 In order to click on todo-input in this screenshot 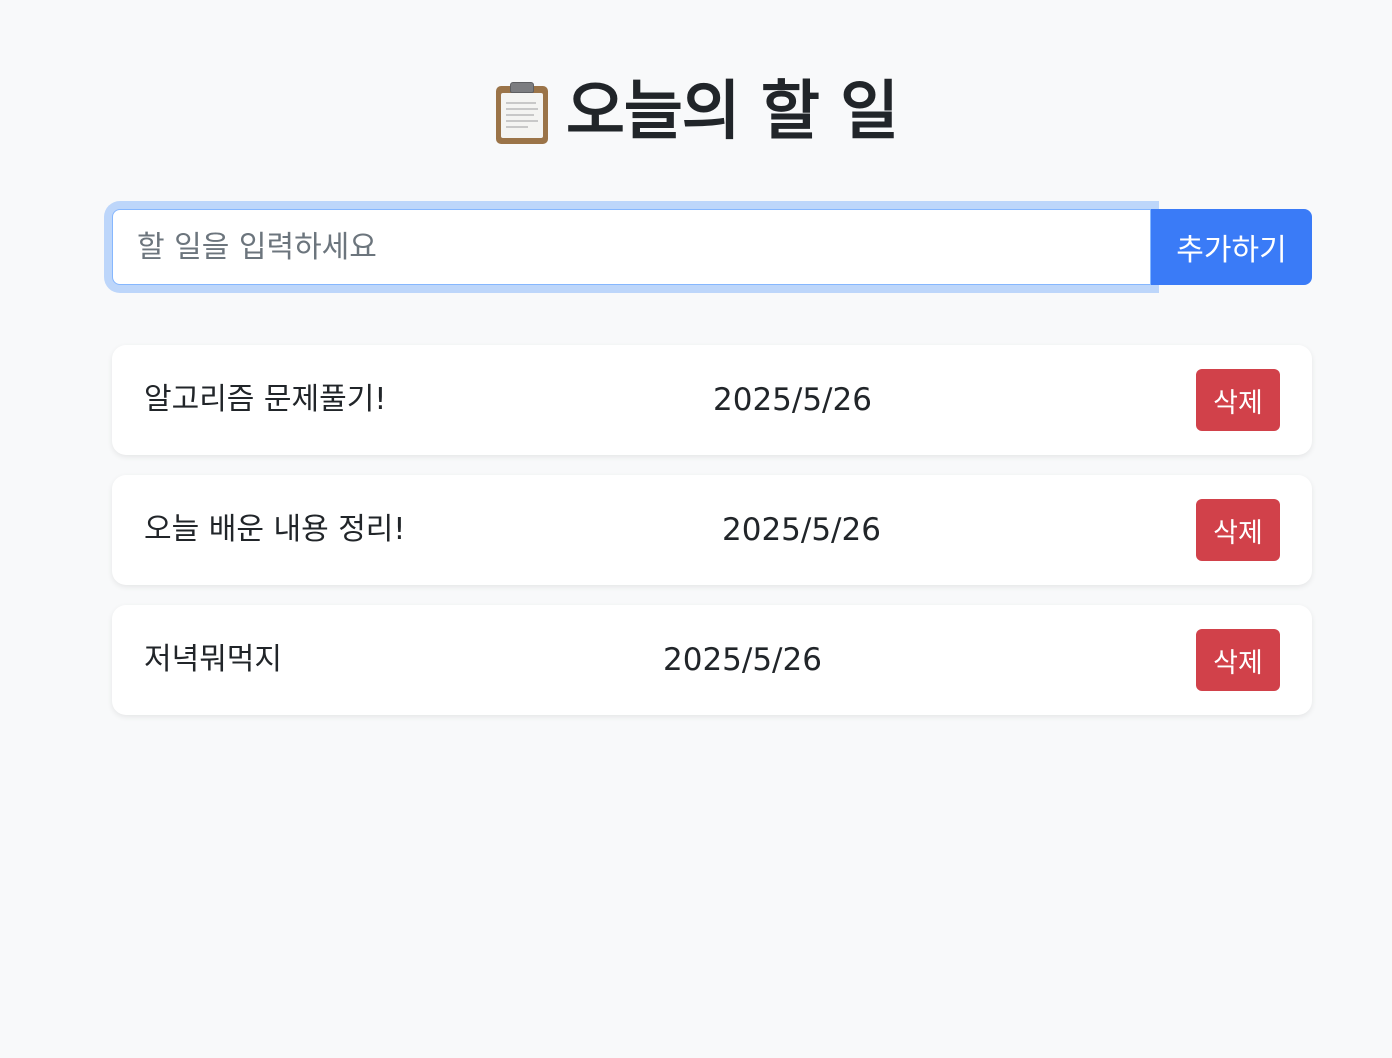, I will do `click(631, 247)`.